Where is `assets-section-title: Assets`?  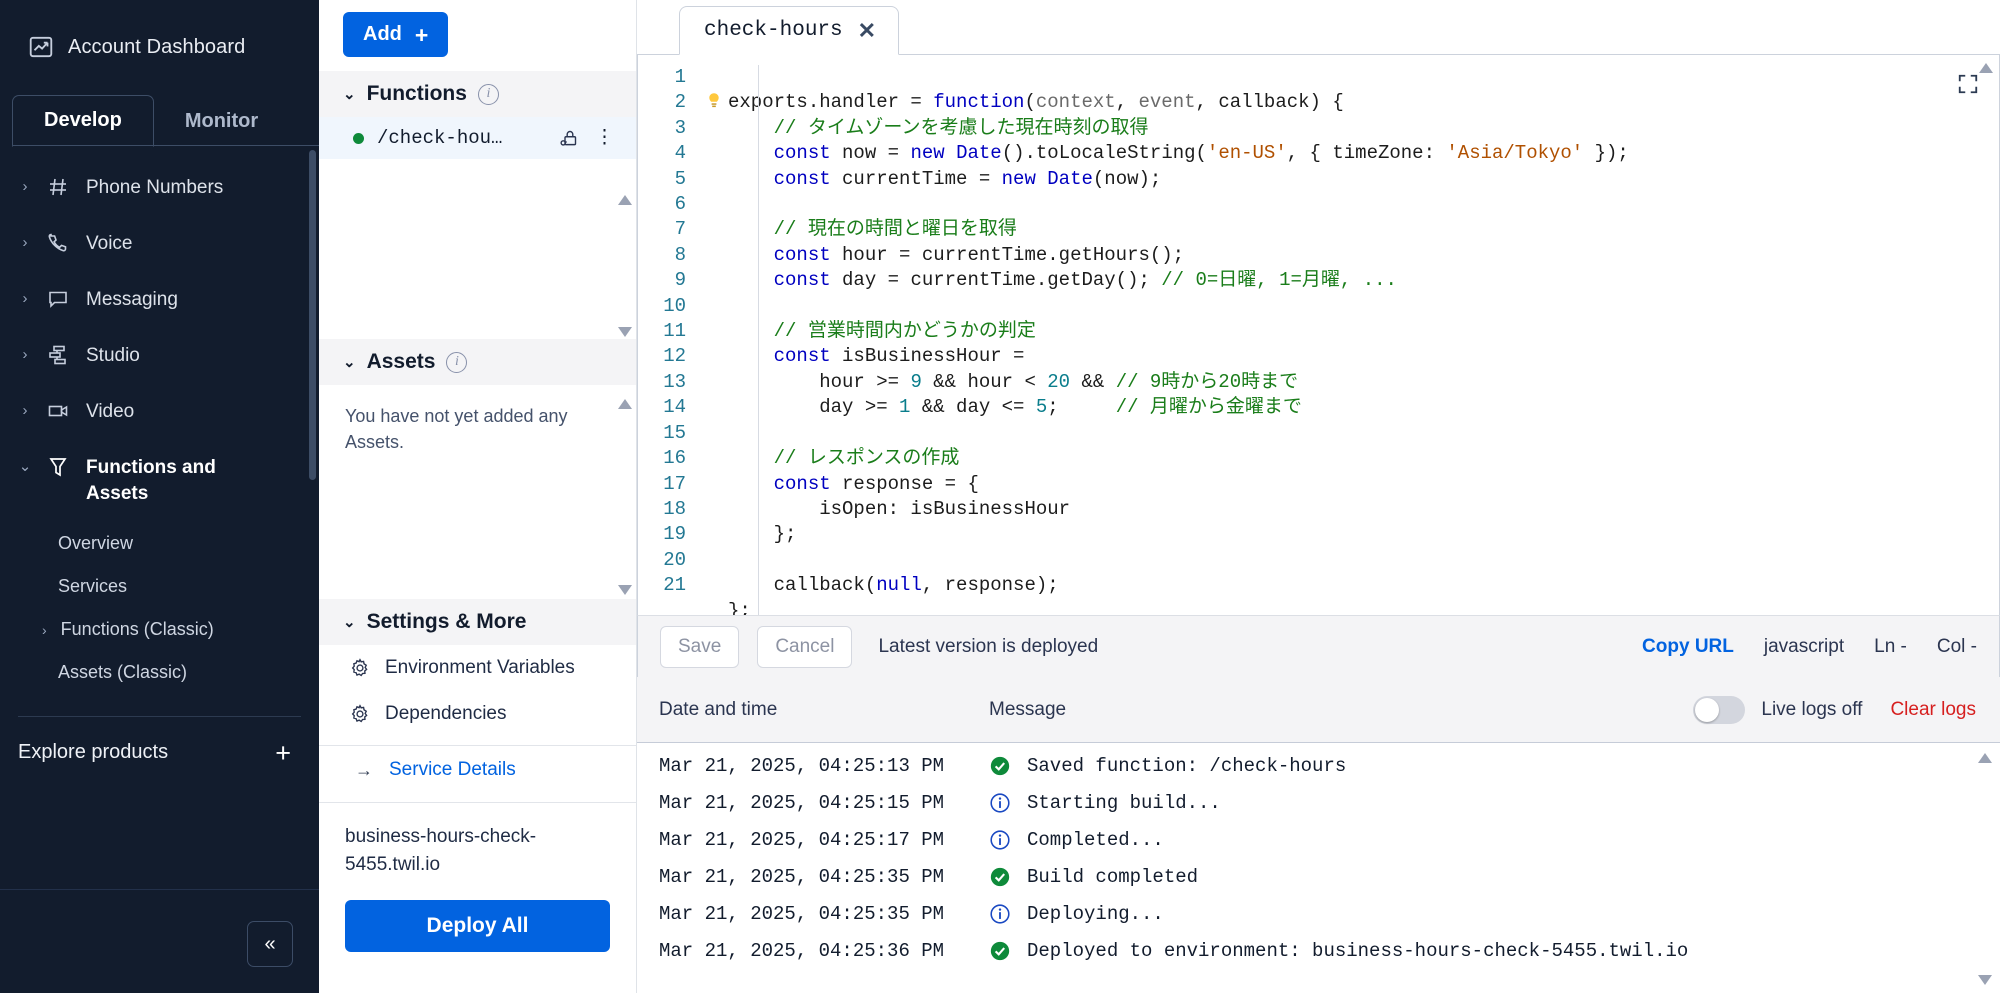 assets-section-title: Assets is located at coordinates (401, 361).